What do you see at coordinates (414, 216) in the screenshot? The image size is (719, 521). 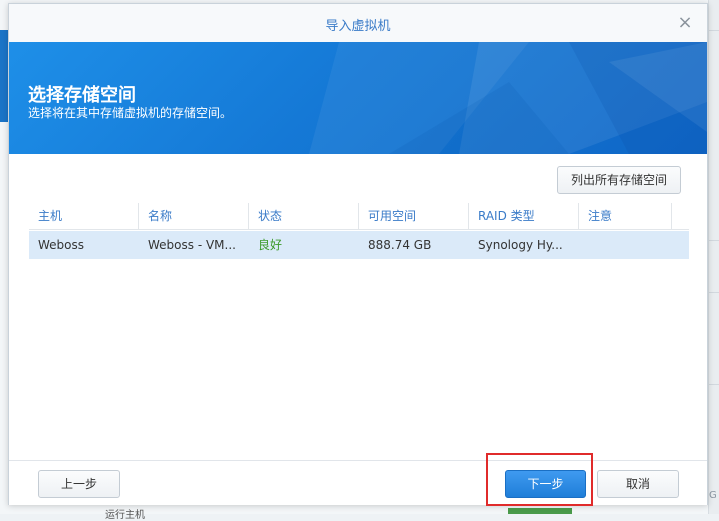 I see `column-header-free-space: 可用空间` at bounding box center [414, 216].